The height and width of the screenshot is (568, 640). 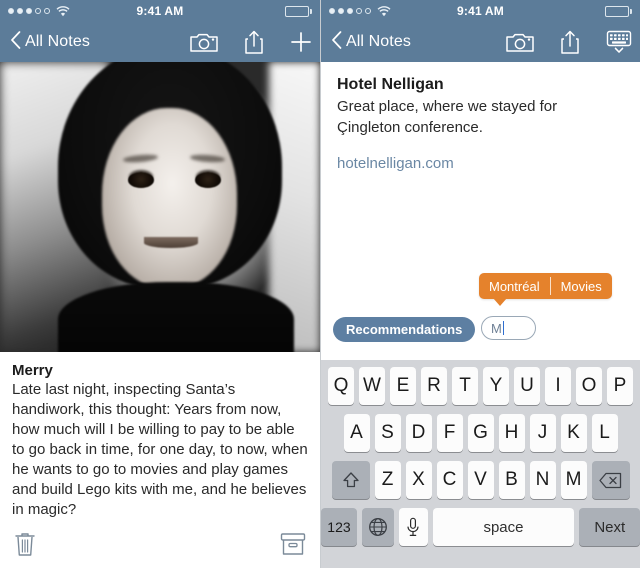 What do you see at coordinates (480, 42) in the screenshot?
I see `navigation-bar-right: All Notes` at bounding box center [480, 42].